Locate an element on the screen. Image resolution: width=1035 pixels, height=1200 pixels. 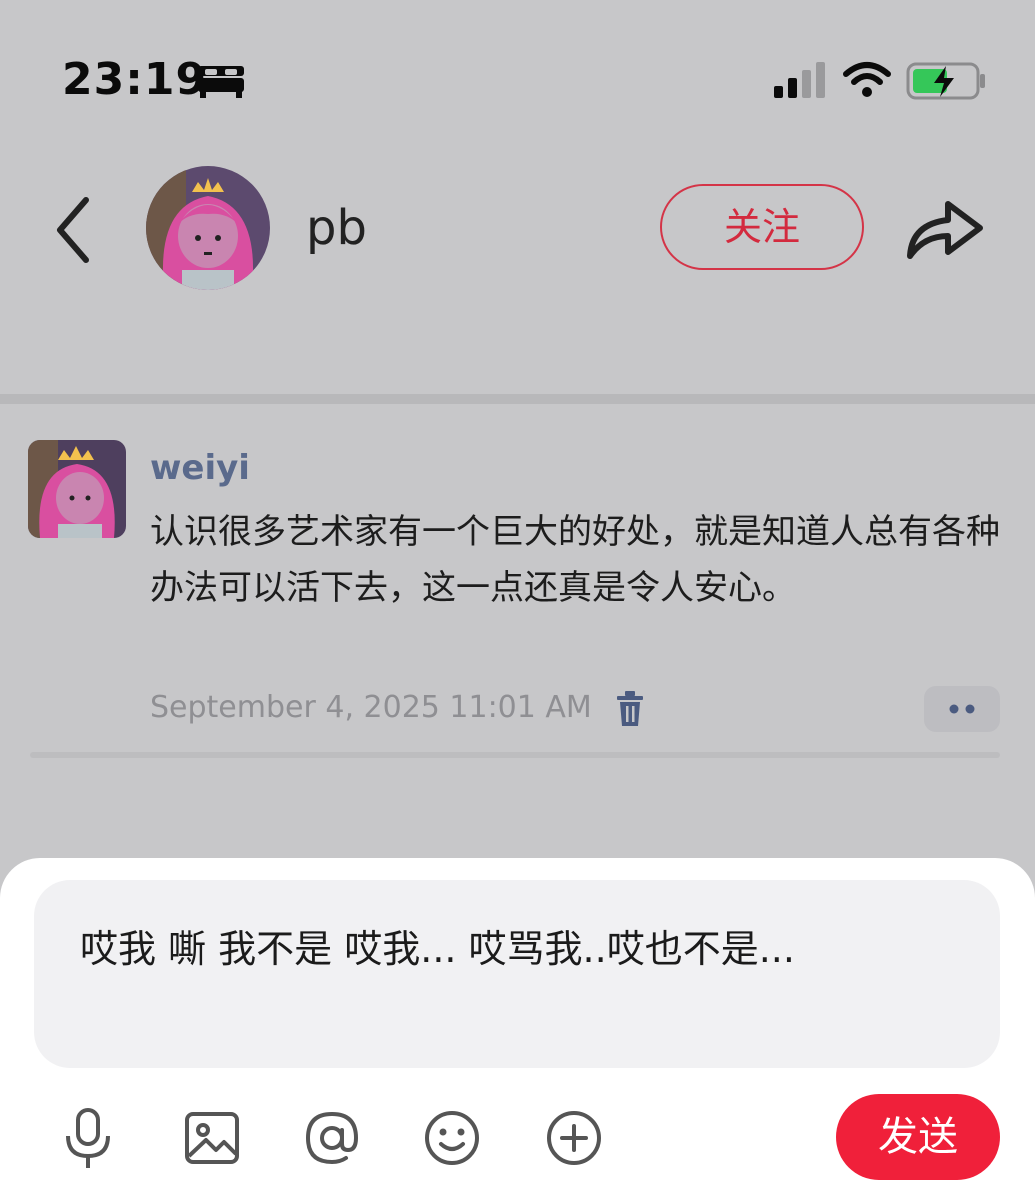
wifi-icon is located at coordinates (867, 79).